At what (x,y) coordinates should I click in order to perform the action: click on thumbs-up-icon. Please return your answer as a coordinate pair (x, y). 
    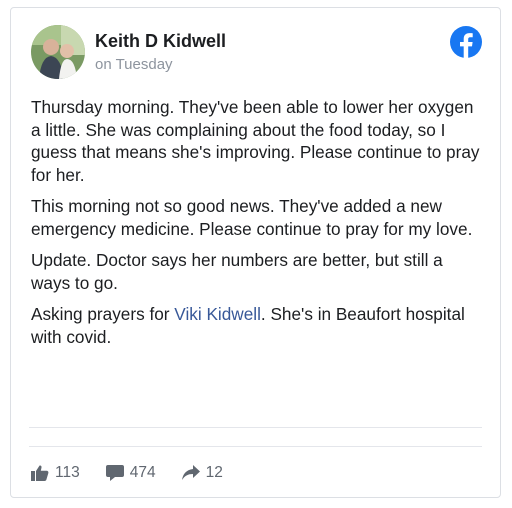
    Looking at the image, I should click on (40, 473).